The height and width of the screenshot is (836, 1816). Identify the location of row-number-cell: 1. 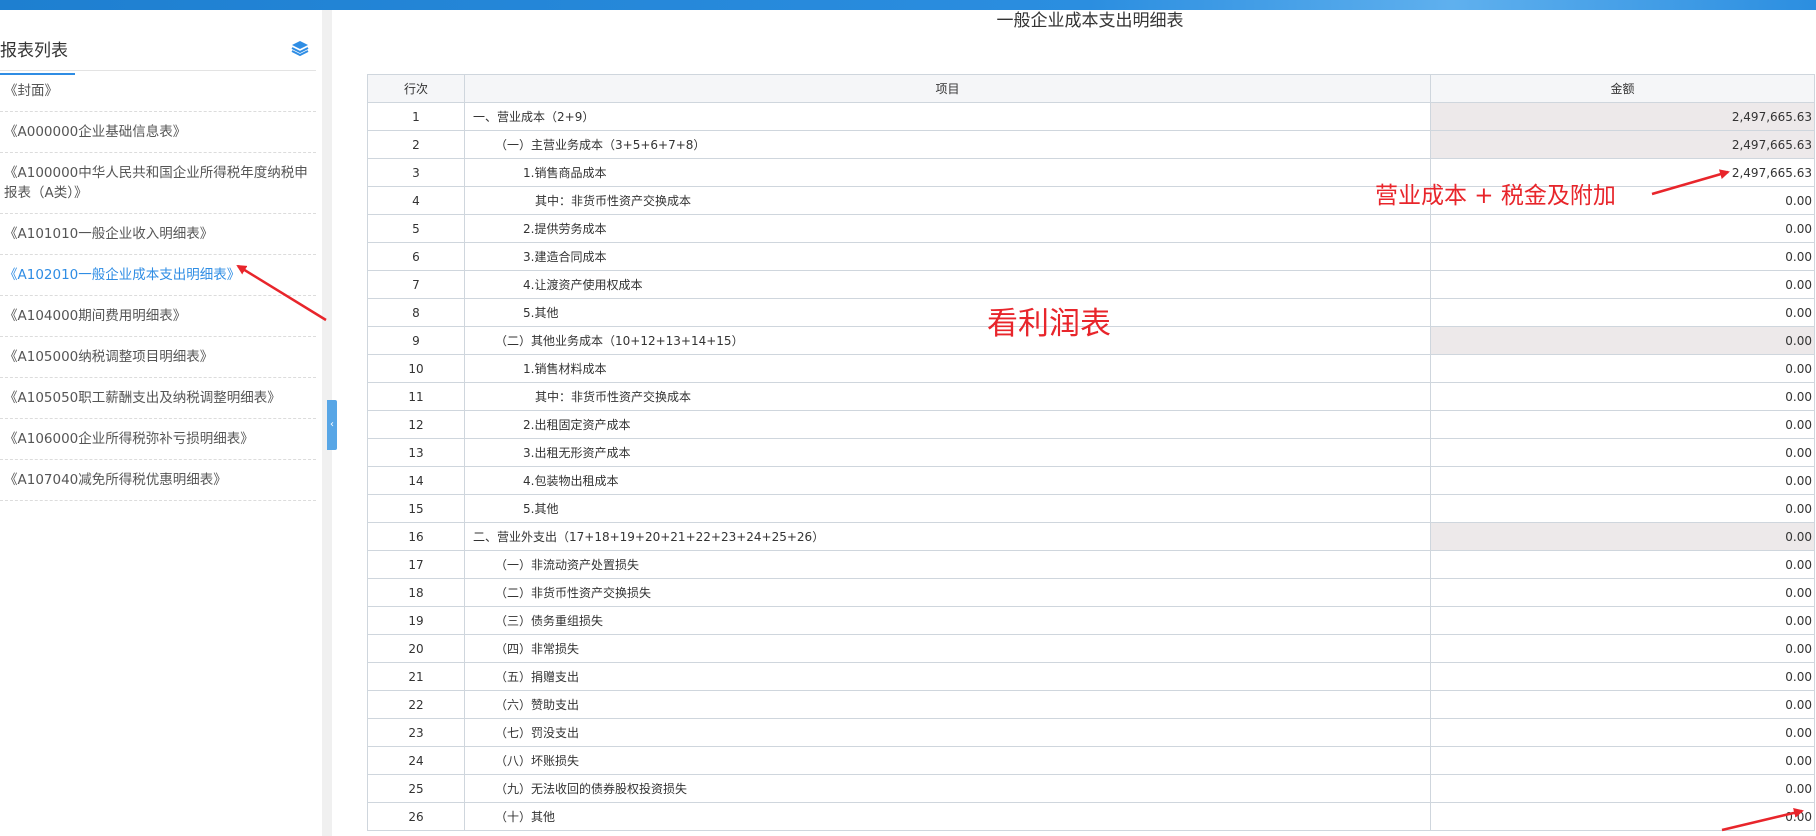
(416, 116).